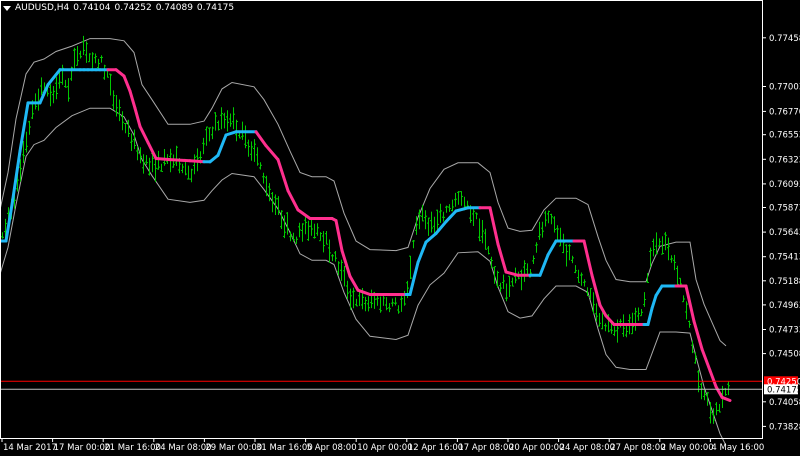 Image resolution: width=800 pixels, height=456 pixels. What do you see at coordinates (82, 448) in the screenshot?
I see `time-axis-label: 17 Mar 00:00` at bounding box center [82, 448].